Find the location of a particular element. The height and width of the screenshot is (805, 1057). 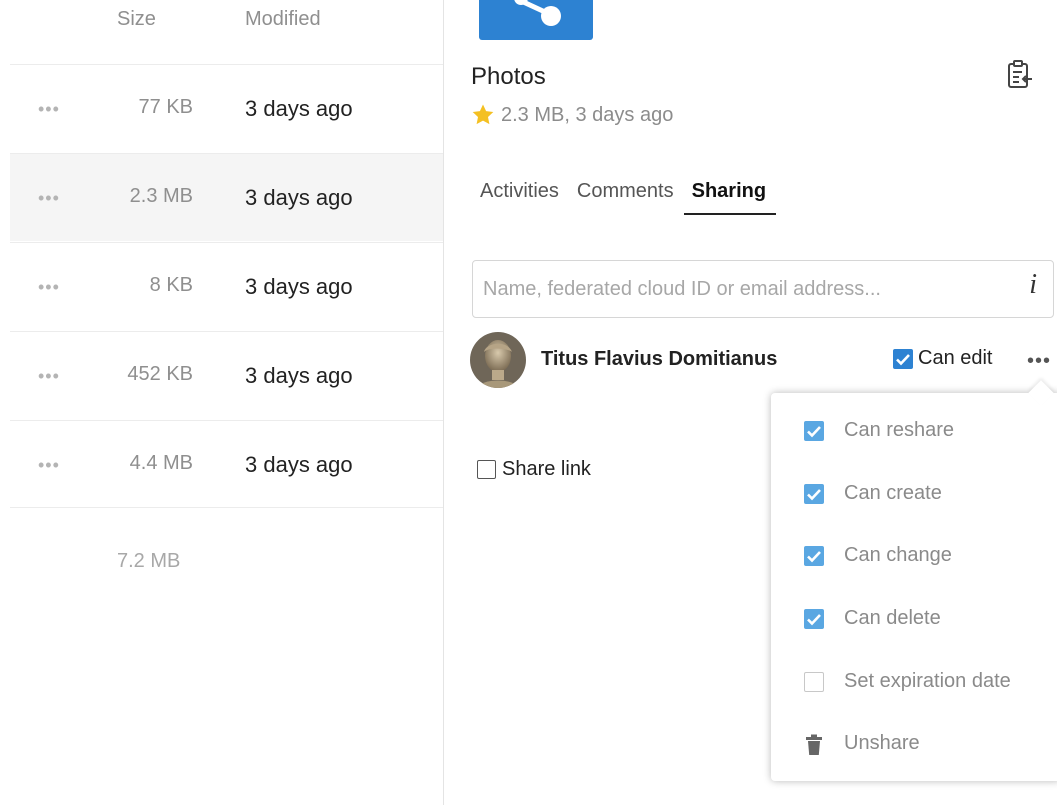

shared-folder-icon is located at coordinates (536, 20).